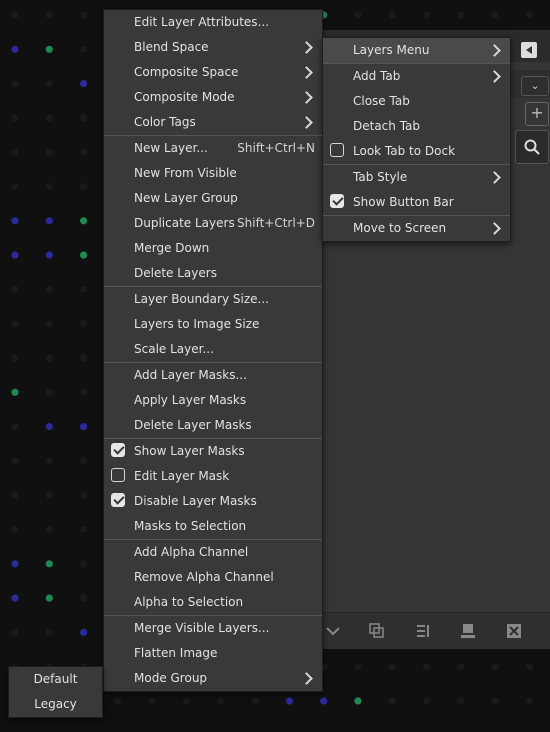  Describe the element at coordinates (213, 476) in the screenshot. I see `menu-item-edit-layer-mask: Edit Layer Mask` at that location.